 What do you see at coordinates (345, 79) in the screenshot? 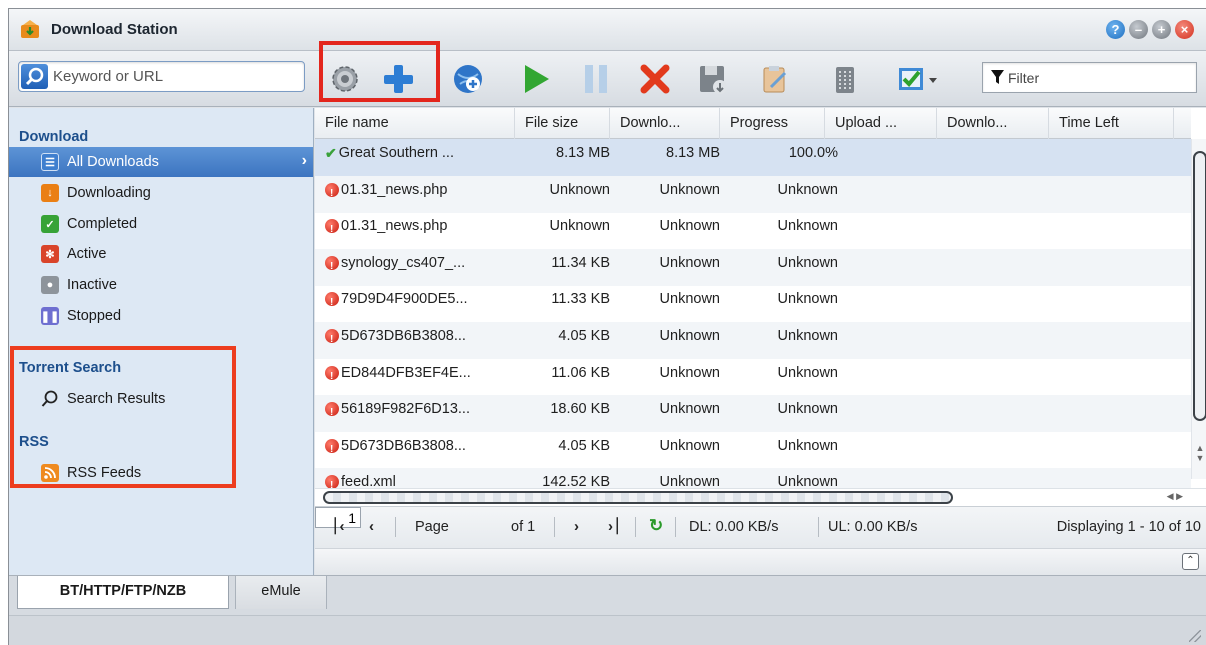
I see `settings-icon` at bounding box center [345, 79].